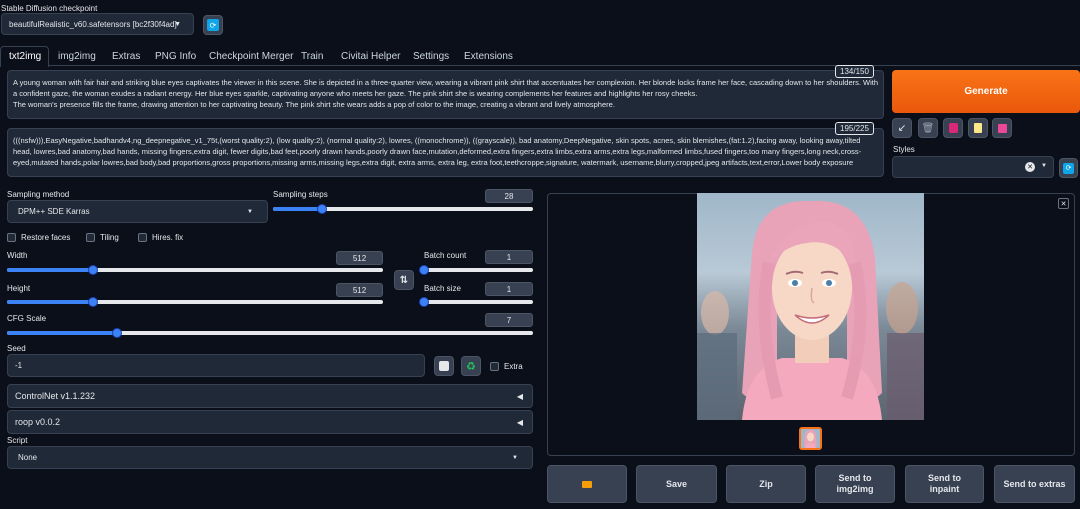 This screenshot has width=1080, height=509. What do you see at coordinates (300, 194) in the screenshot?
I see `sampling-steps-label: Sampling steps` at bounding box center [300, 194].